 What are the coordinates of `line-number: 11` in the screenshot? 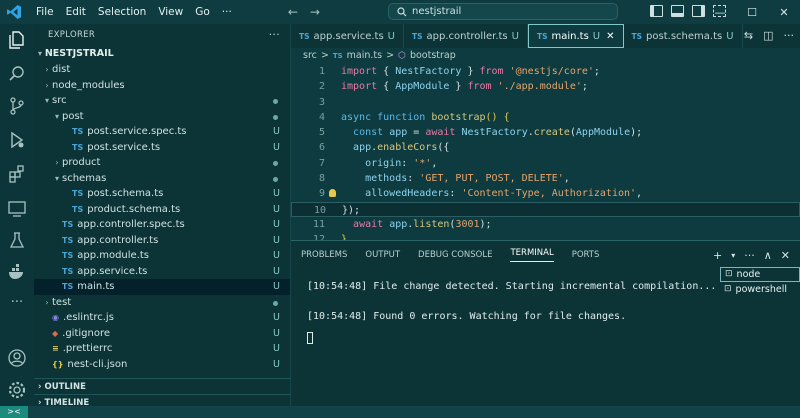 It's located at (318, 224).